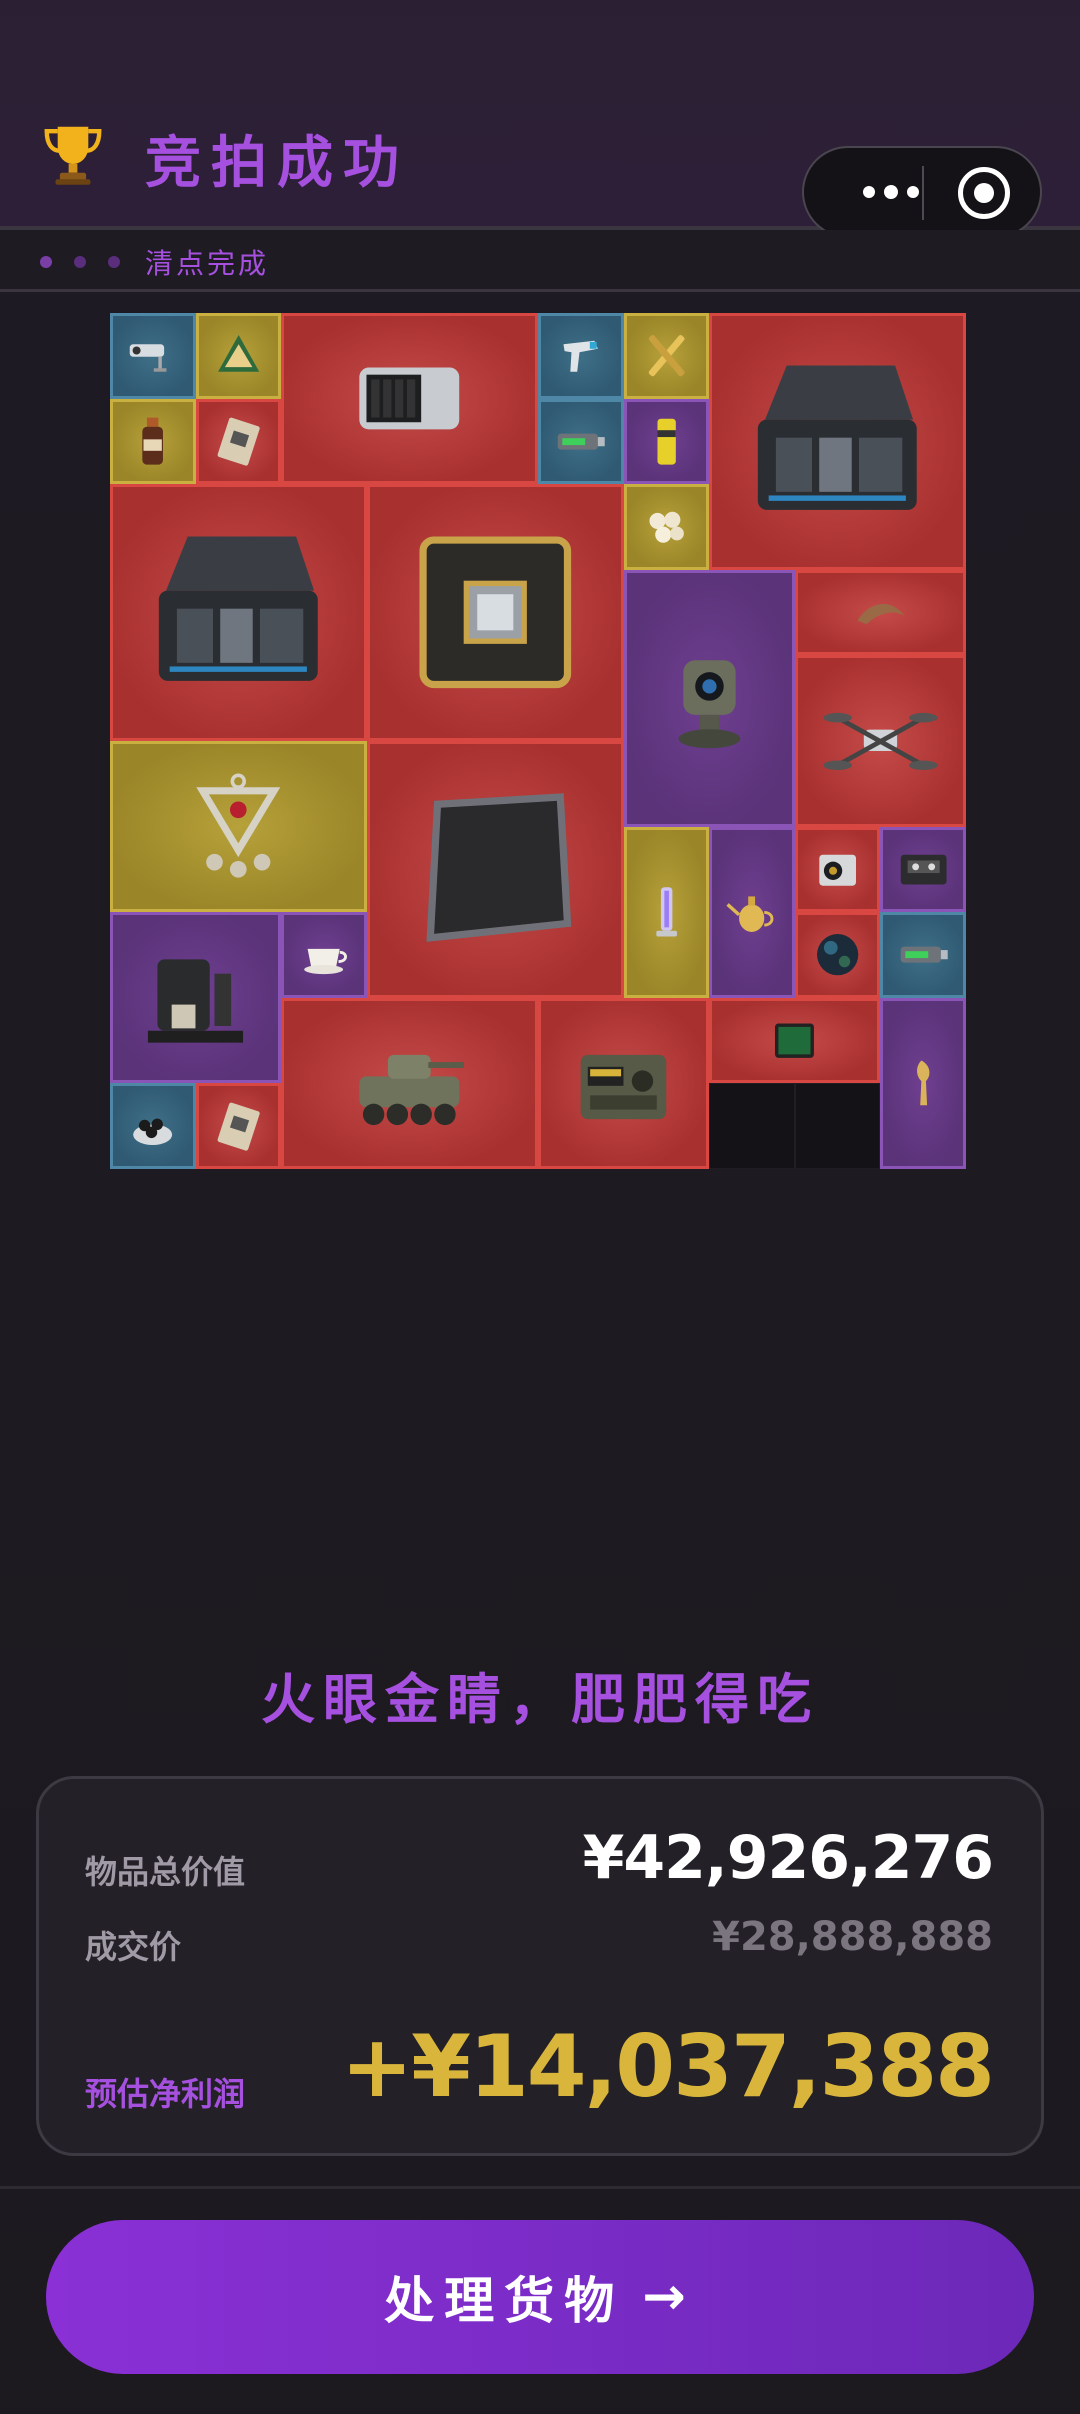  I want to click on item-cpu-board, so click(495, 612).